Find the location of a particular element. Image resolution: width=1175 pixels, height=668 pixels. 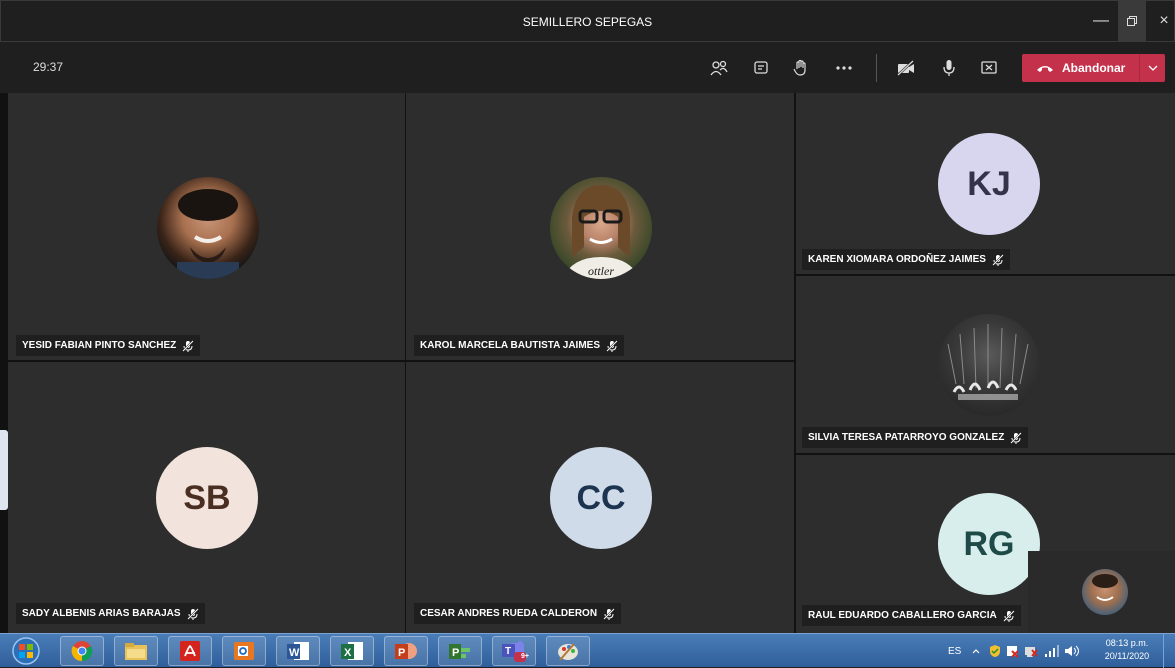

participant-name-label: YESID FABIAN PINTO SANCHEZ is located at coordinates (108, 345).